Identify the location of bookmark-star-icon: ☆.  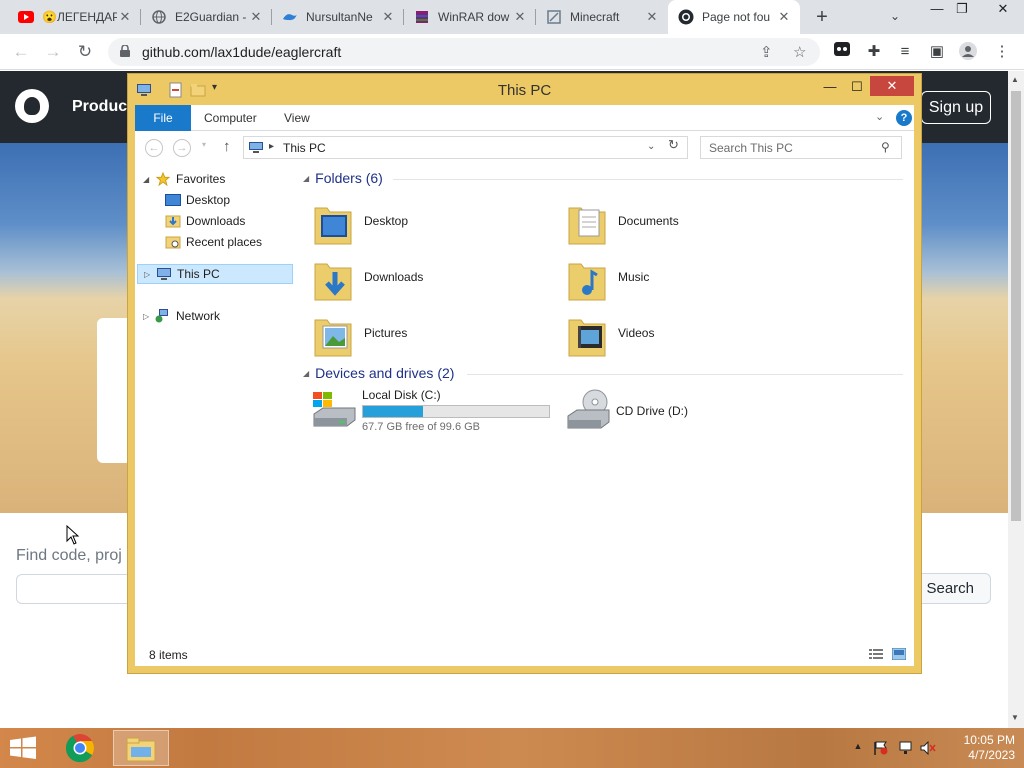
(799, 52).